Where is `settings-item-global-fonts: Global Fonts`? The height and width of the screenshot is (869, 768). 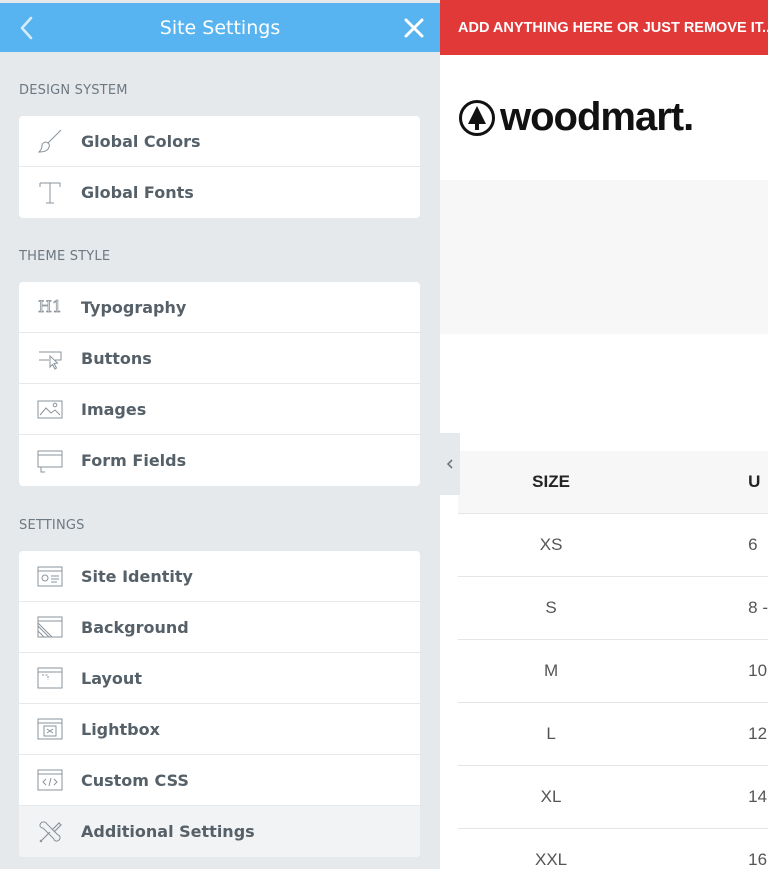 settings-item-global-fonts: Global Fonts is located at coordinates (219, 192).